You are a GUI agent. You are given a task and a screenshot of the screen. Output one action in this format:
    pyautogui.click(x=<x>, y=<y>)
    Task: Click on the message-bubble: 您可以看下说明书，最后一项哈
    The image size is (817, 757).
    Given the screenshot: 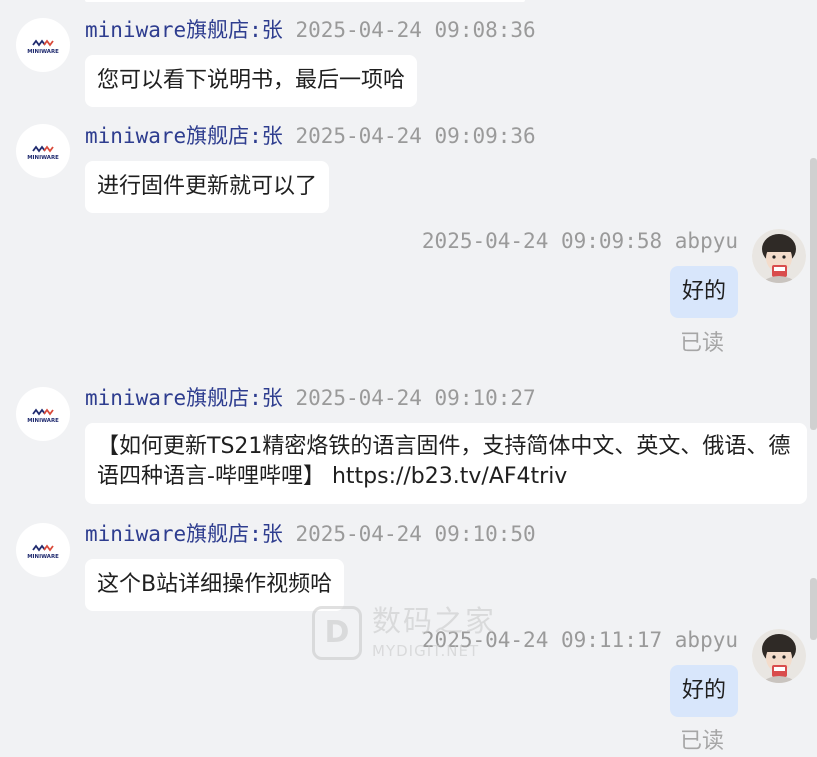 What is the action you would take?
    pyautogui.click(x=251, y=81)
    